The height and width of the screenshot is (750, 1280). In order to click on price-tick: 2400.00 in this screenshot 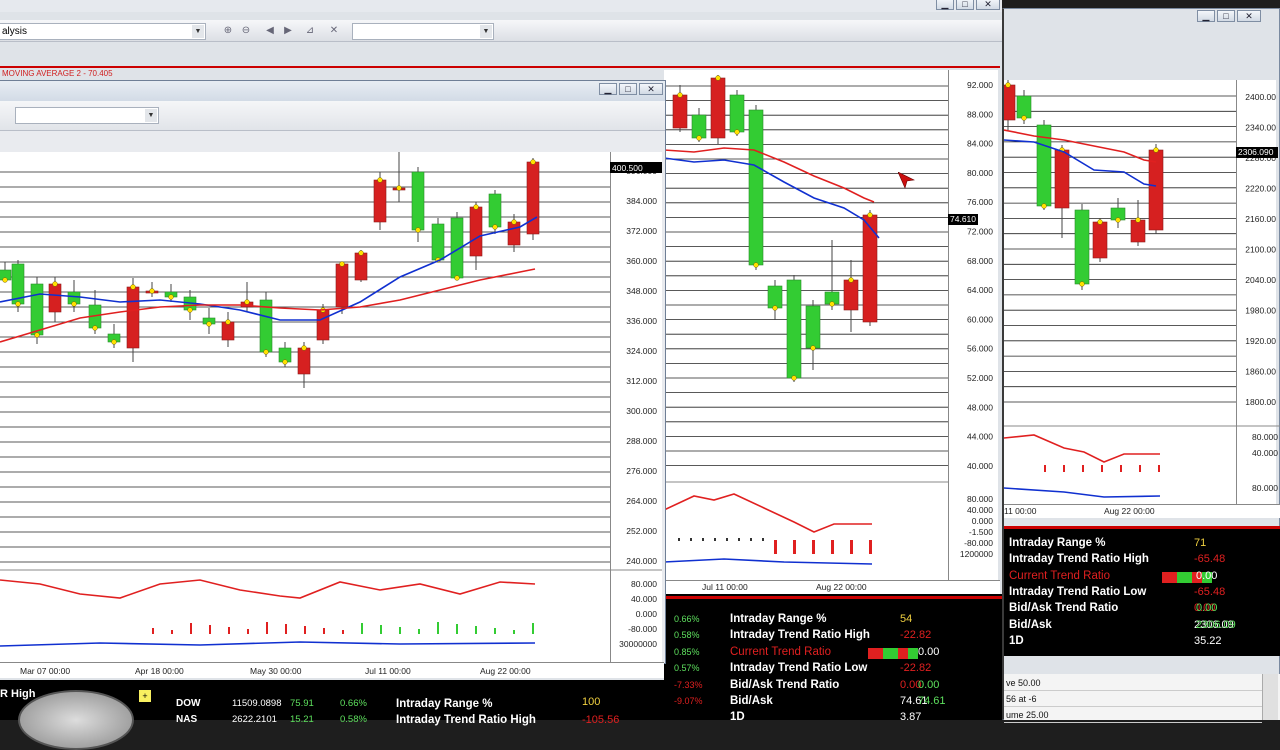, I will do `click(1260, 97)`.